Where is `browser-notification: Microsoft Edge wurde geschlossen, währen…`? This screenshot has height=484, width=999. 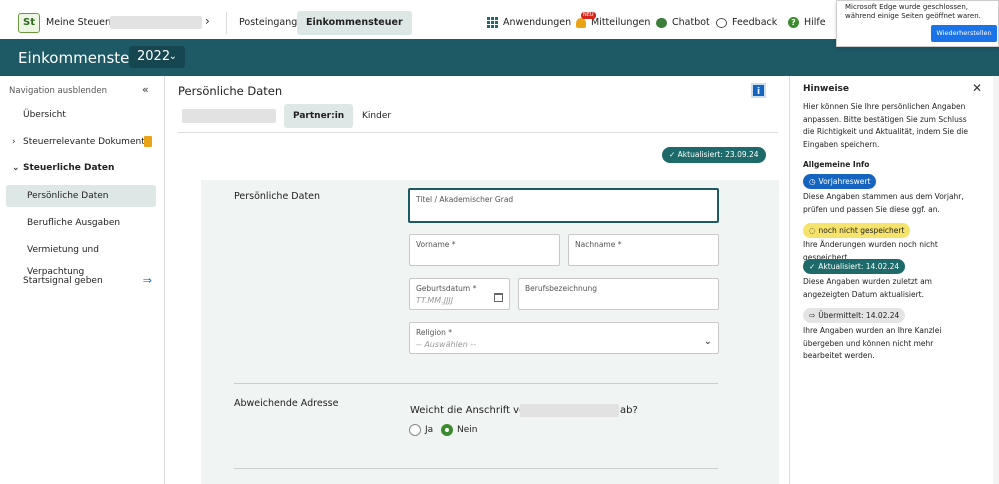
browser-notification: Microsoft Edge wurde geschlossen, währen… is located at coordinates (917, 23).